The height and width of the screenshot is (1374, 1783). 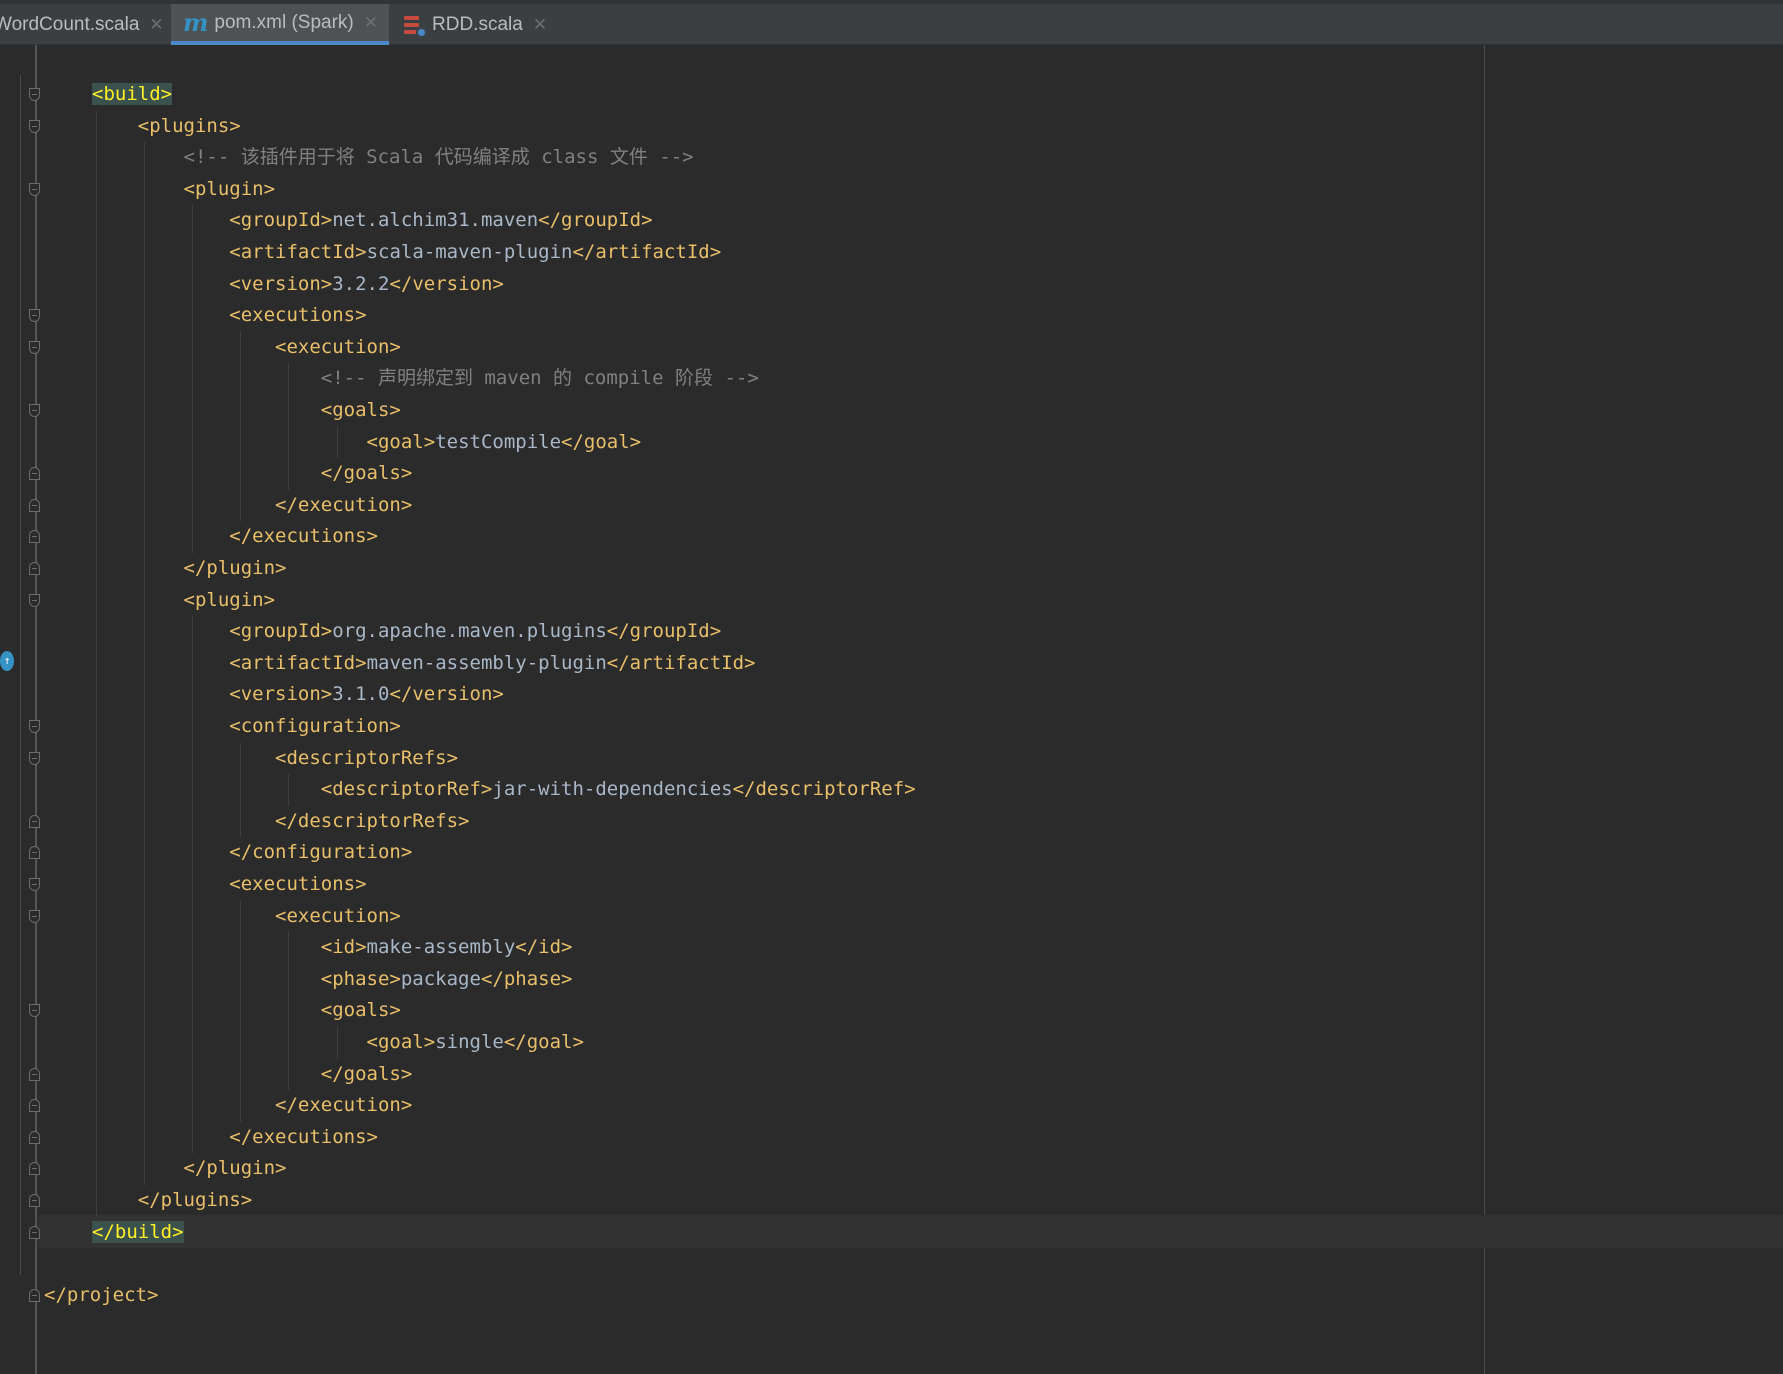 What do you see at coordinates (498, 441) in the screenshot?
I see `xml-text: testCompile` at bounding box center [498, 441].